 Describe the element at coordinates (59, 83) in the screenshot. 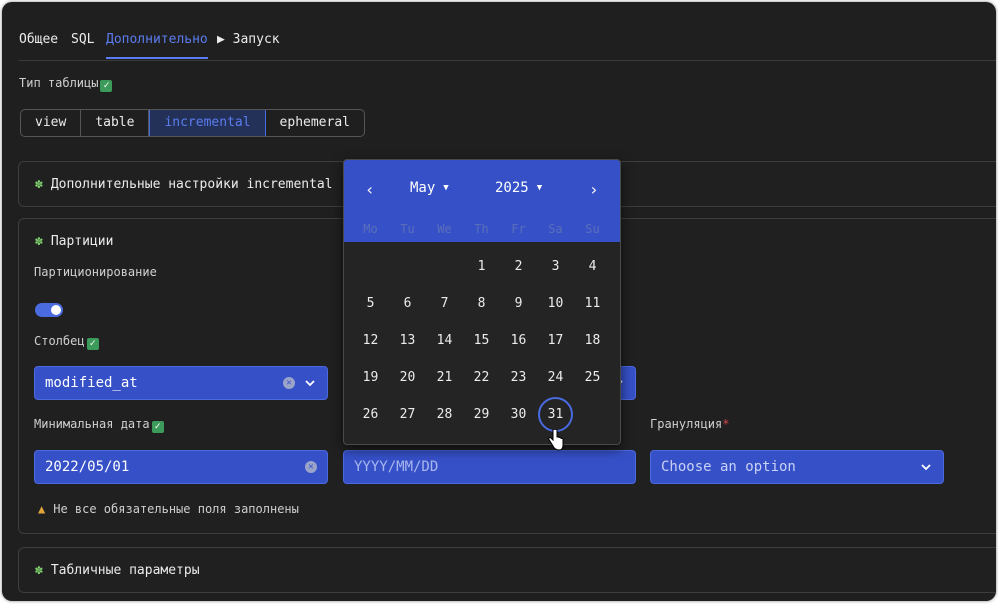

I see `table-type-label-text: Тип таблицы` at that location.